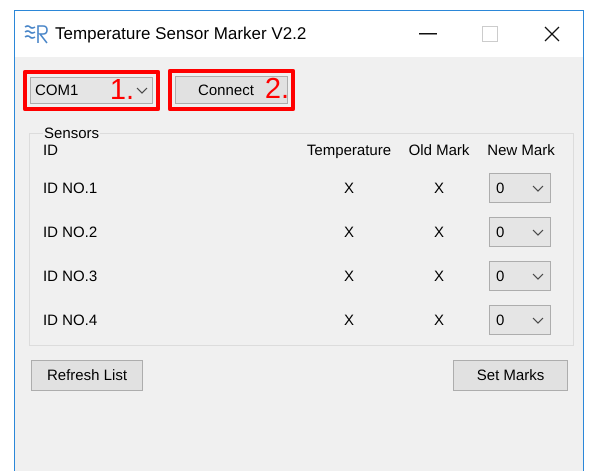 The image size is (591, 471). What do you see at coordinates (552, 34) in the screenshot?
I see `close-icon` at bounding box center [552, 34].